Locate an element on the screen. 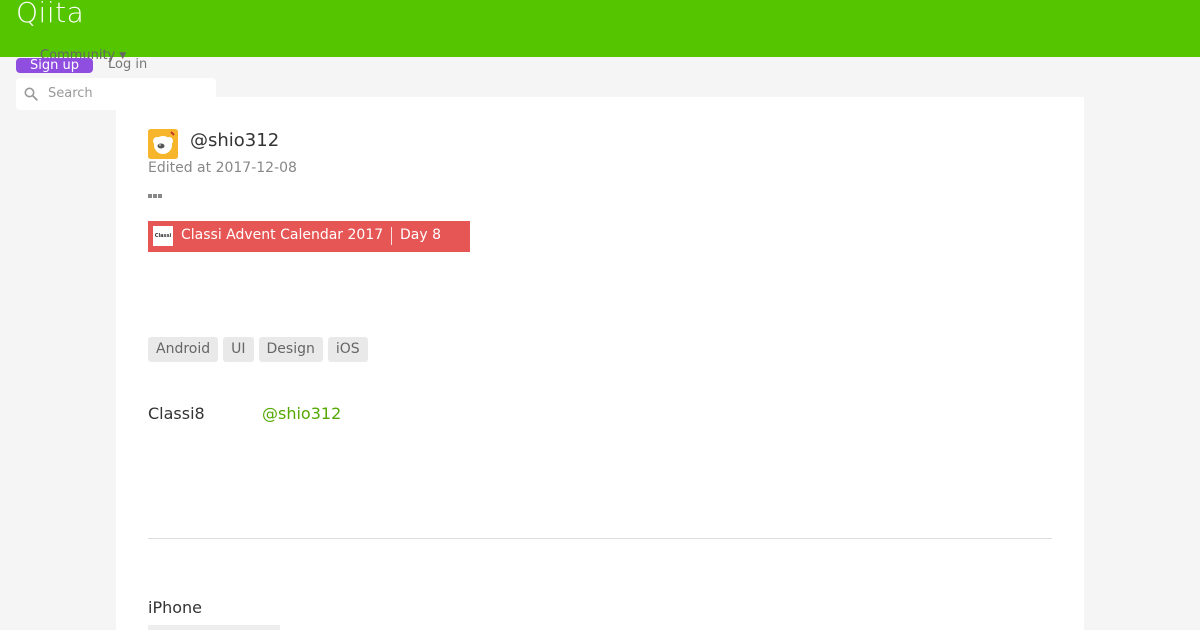 This screenshot has height=630, width=1200. top-header: Qiita is located at coordinates (600, 28).